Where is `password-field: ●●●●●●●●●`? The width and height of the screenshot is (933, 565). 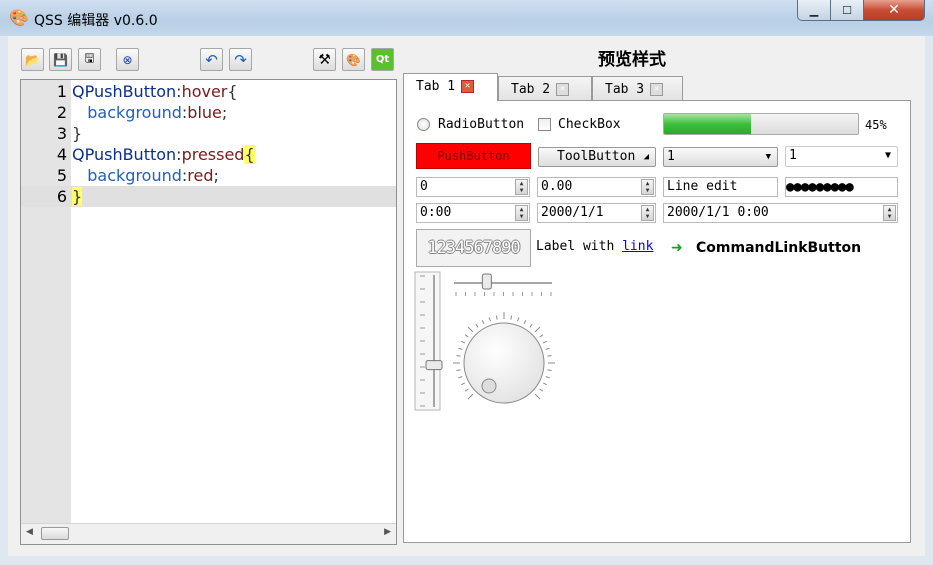 password-field: ●●●●●●●●● is located at coordinates (841, 187).